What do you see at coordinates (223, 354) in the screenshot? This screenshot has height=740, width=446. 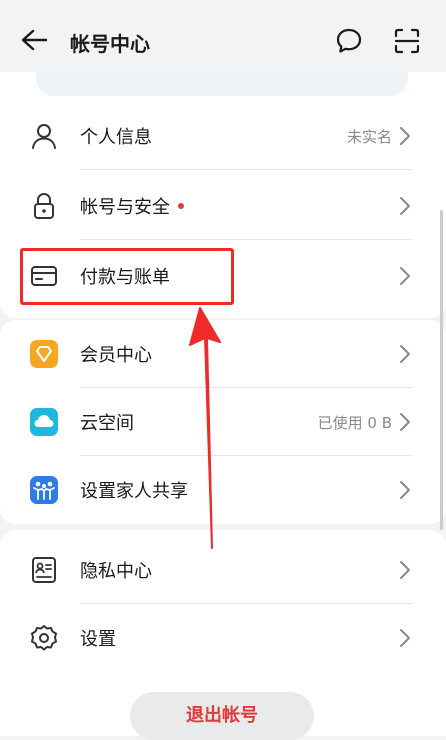 I see `menu-item-membership: 会员中心` at bounding box center [223, 354].